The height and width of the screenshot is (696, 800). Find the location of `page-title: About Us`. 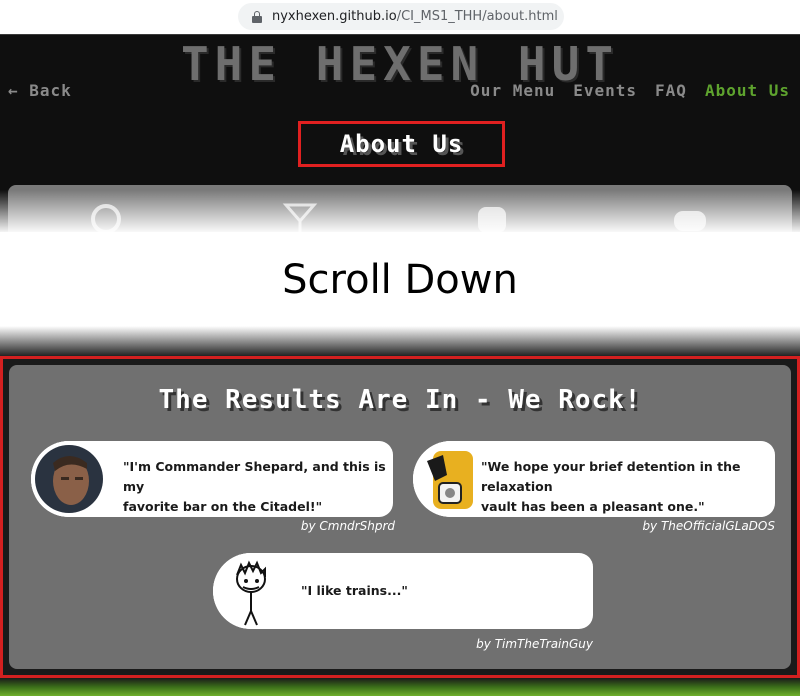

page-title: About Us is located at coordinates (401, 144).